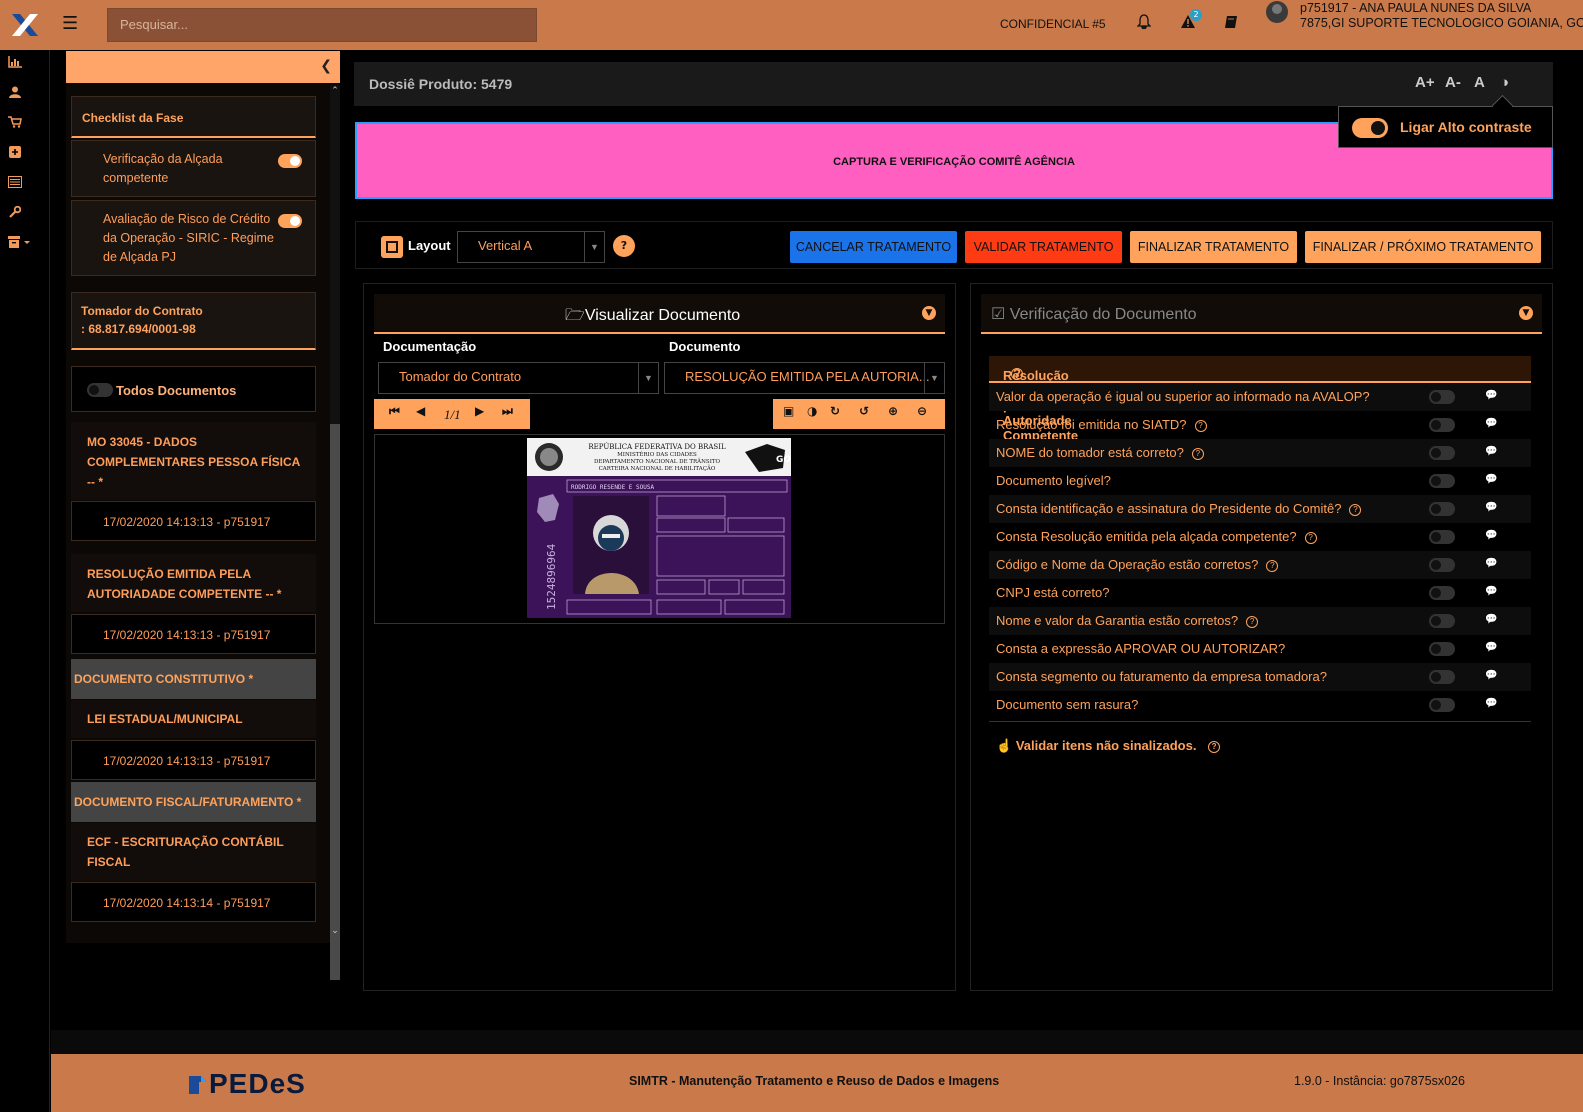  What do you see at coordinates (531, 247) in the screenshot?
I see `layout-select: Vertical A ▼` at bounding box center [531, 247].